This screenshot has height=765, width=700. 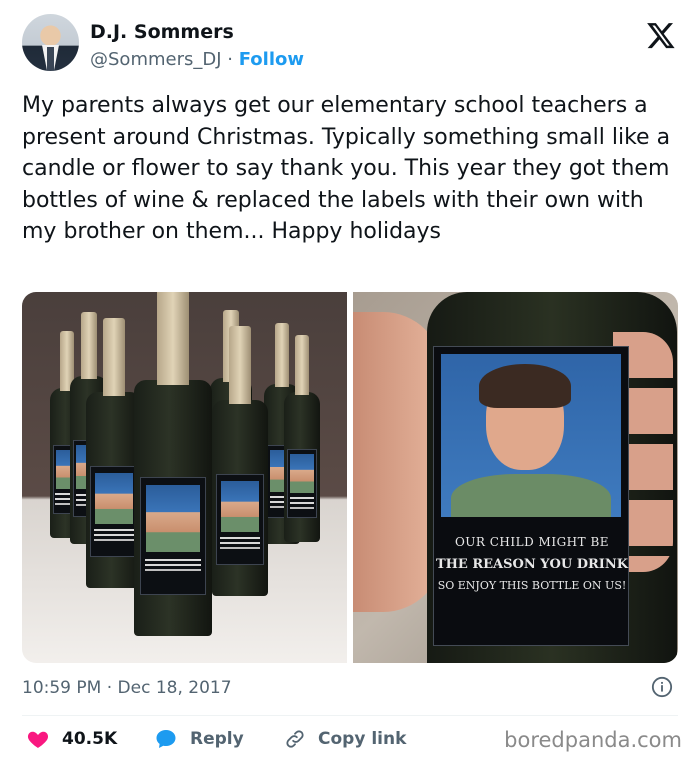 I want to click on like-count: 40.5K, so click(x=90, y=739).